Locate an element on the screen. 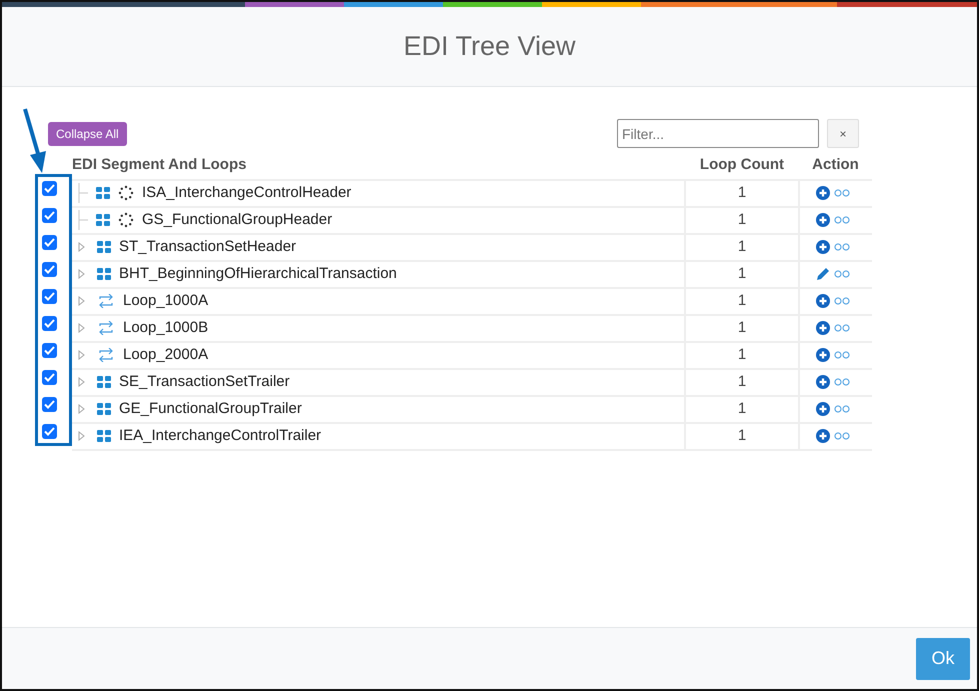  clear-filter-button: × is located at coordinates (843, 133).